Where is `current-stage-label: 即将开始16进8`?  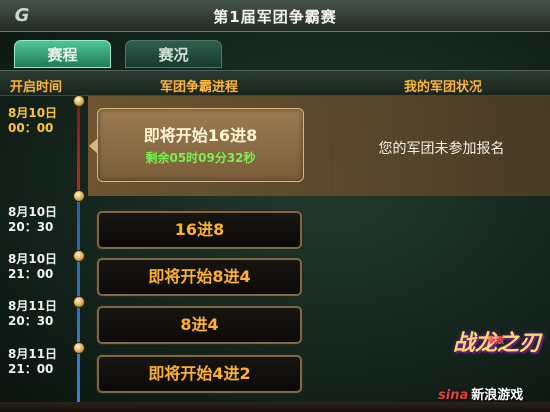 current-stage-label: 即将开始16进8 is located at coordinates (200, 135).